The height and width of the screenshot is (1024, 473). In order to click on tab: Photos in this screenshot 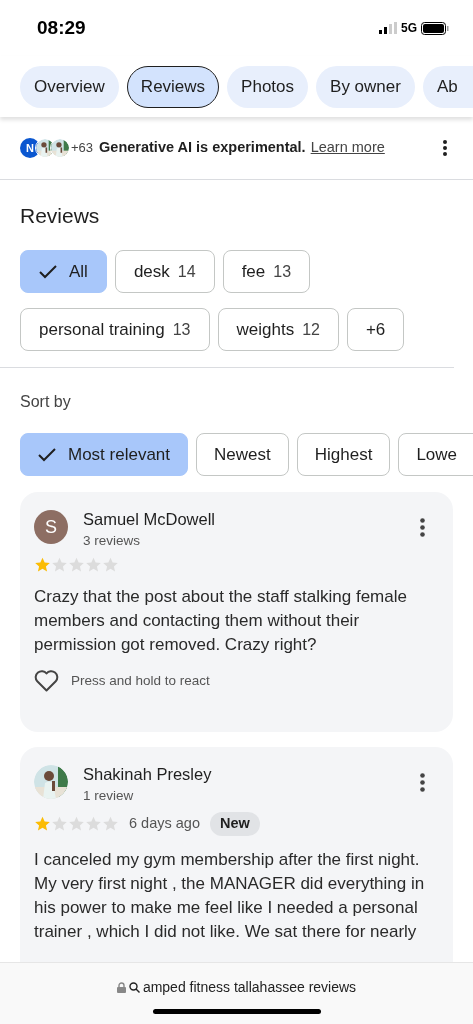, I will do `click(268, 86)`.